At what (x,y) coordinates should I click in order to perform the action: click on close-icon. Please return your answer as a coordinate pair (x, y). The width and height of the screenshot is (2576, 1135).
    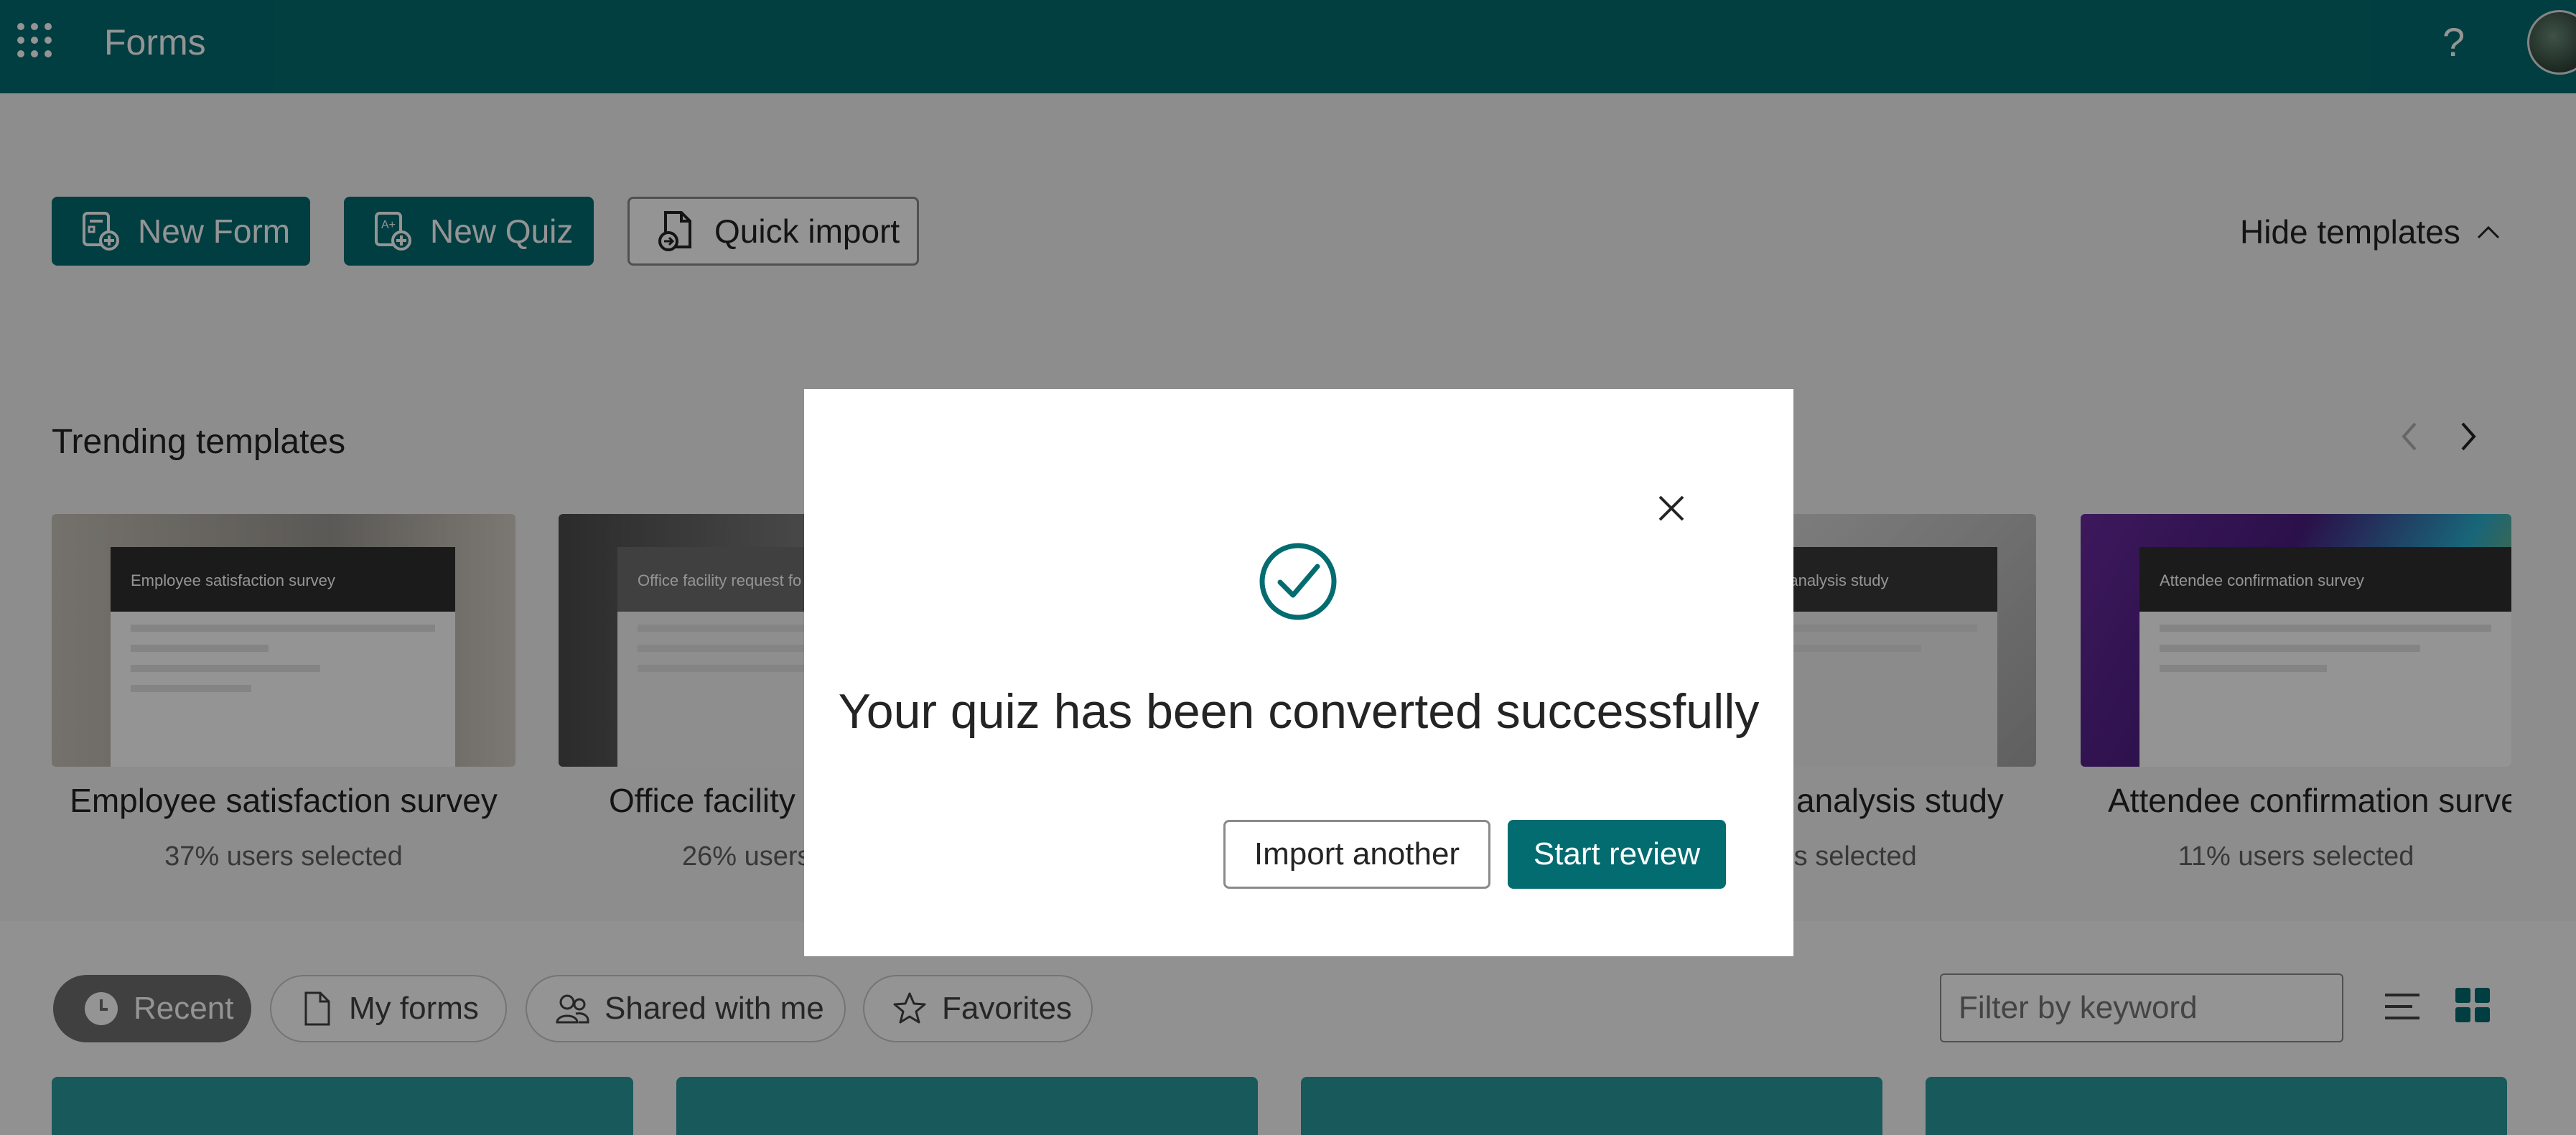
    Looking at the image, I should click on (1671, 508).